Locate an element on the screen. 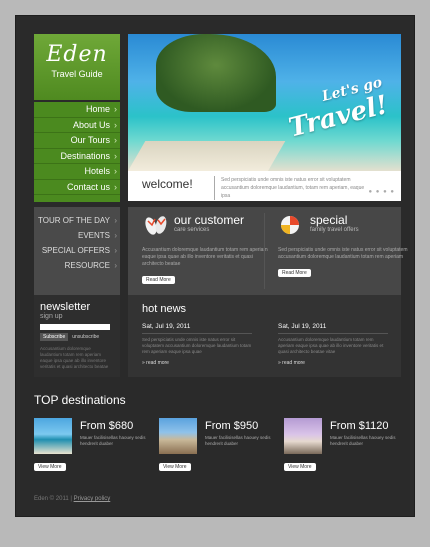 This screenshot has width=430, height=547. privacy-policy-link: Privacy policy is located at coordinates (92, 499).